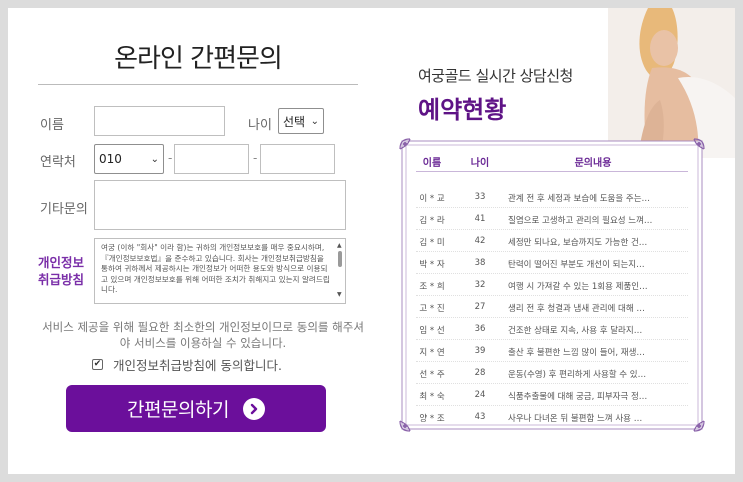 This screenshot has height=482, width=743. I want to click on arrow-right-icon, so click(253, 408).